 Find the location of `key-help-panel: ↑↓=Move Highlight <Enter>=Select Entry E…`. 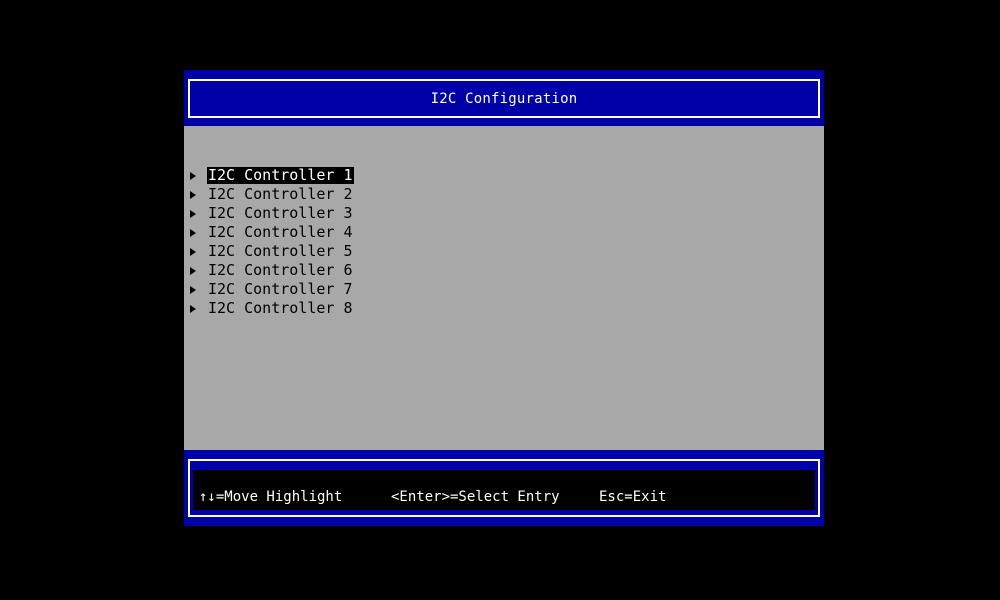

key-help-panel: ↑↓=Move Highlight <Enter>=Select Entry E… is located at coordinates (504, 490).